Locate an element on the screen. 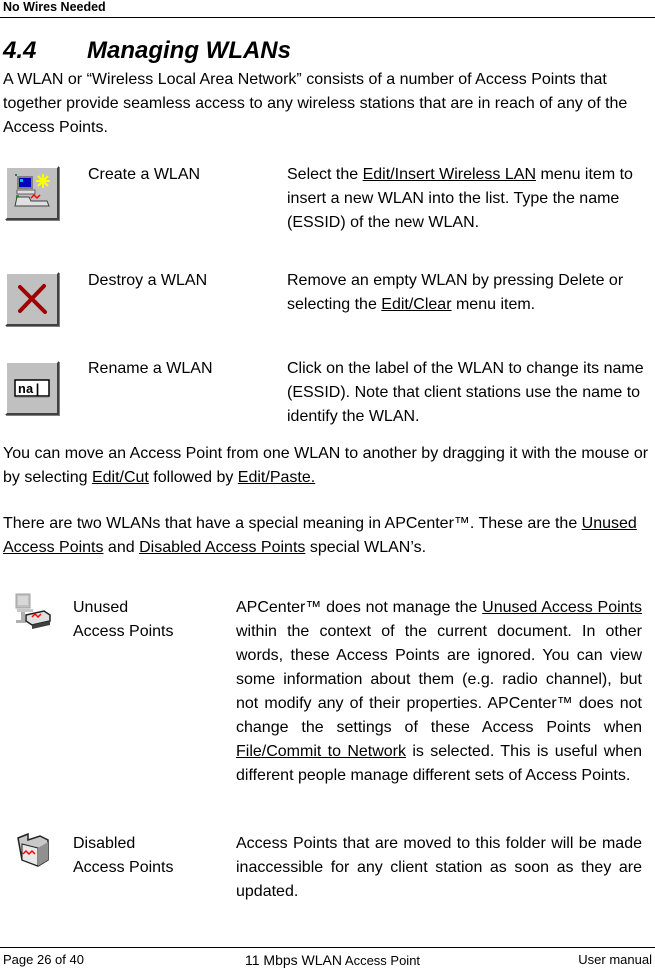 The height and width of the screenshot is (971, 655). destroy-wlan-icon is located at coordinates (32, 299).